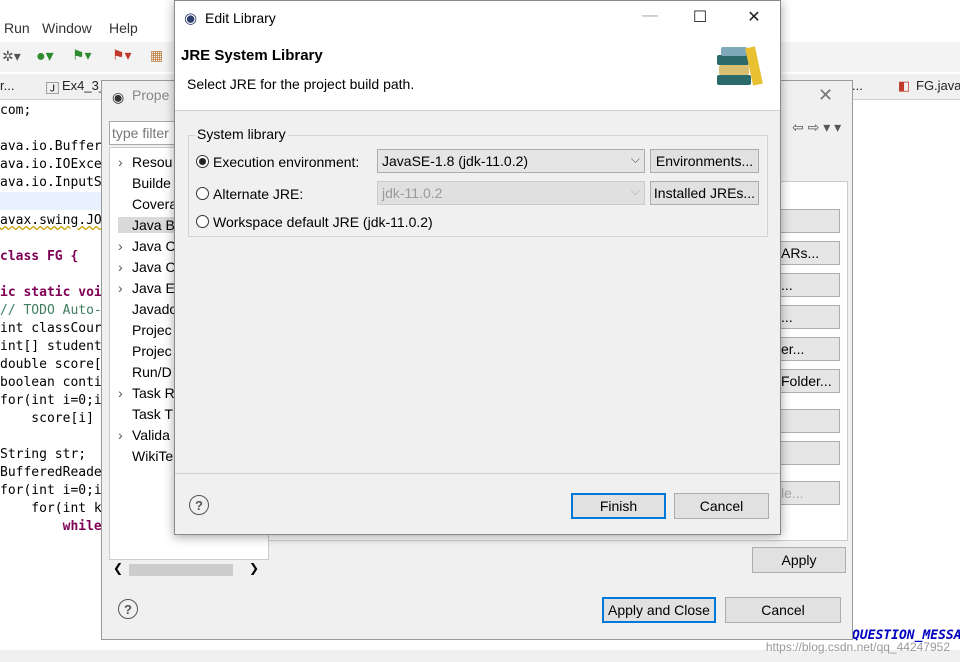 The width and height of the screenshot is (960, 662). What do you see at coordinates (152, 372) in the screenshot?
I see `tree-item-label: Run/D` at bounding box center [152, 372].